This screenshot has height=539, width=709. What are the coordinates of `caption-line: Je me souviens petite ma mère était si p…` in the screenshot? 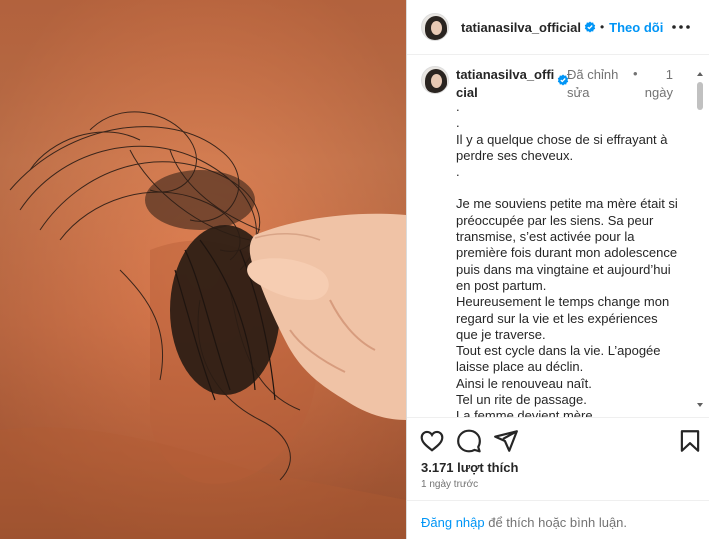 It's located at (567, 244).